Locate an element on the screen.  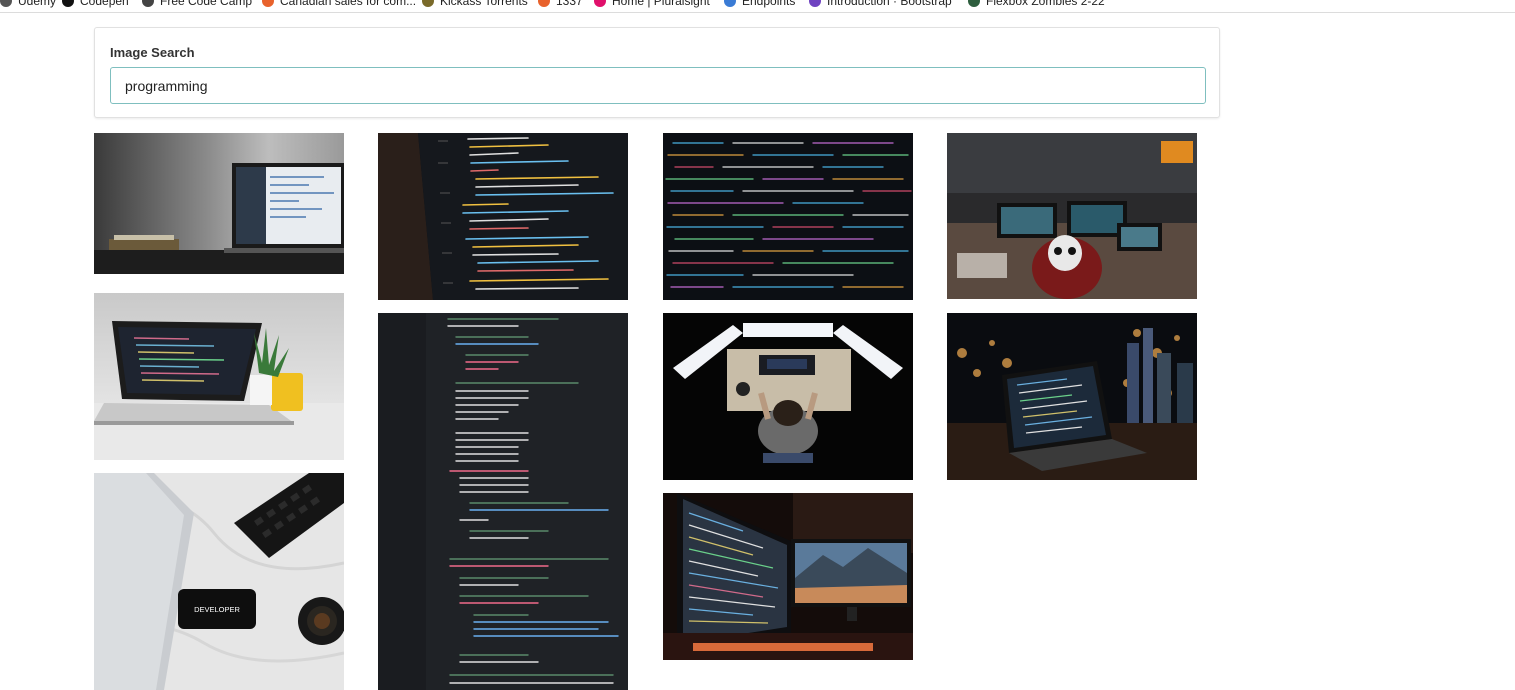
macbook-code-plant-picture is located at coordinates (219, 376).